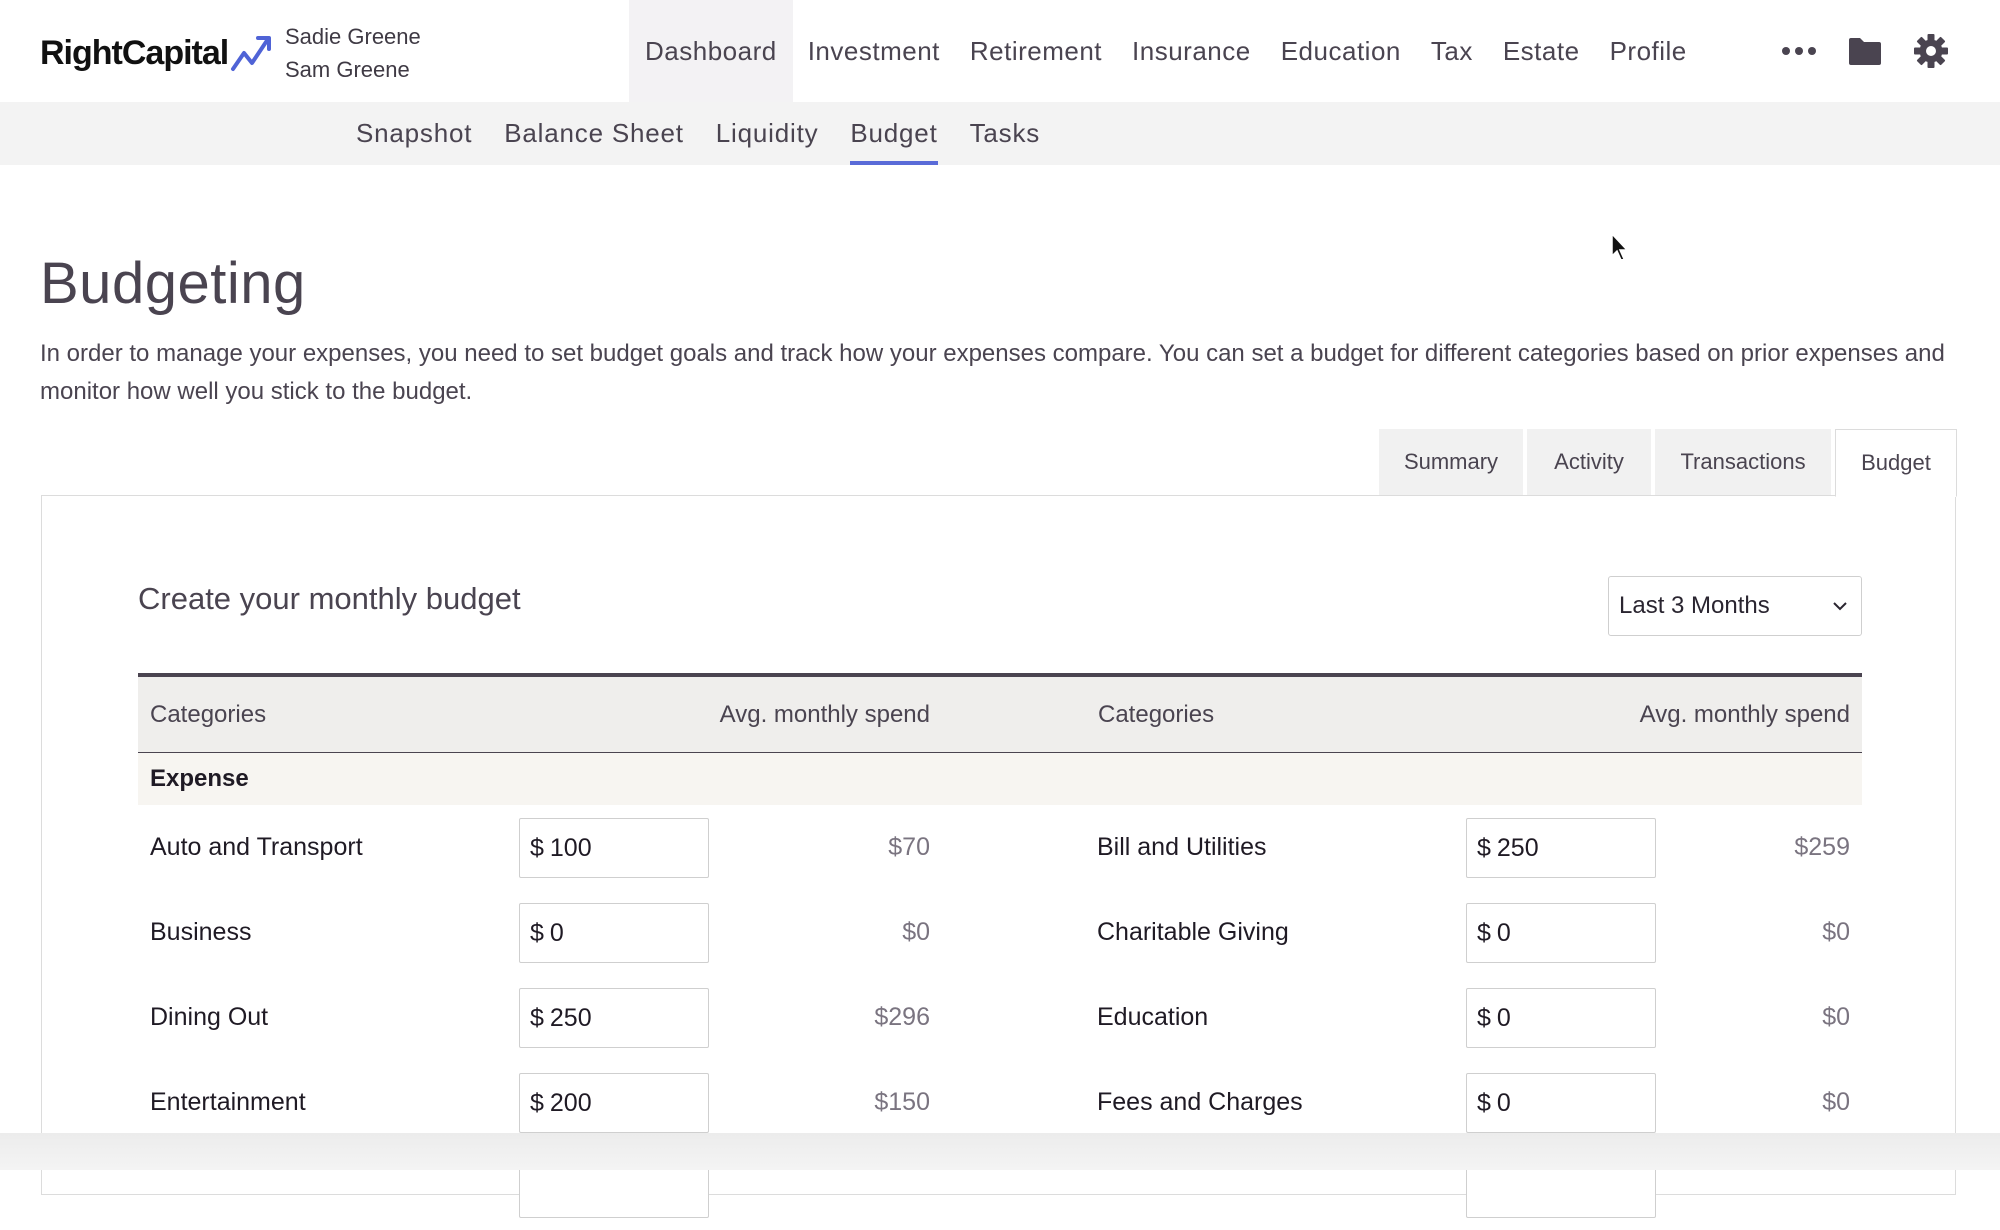  Describe the element at coordinates (134, 52) in the screenshot. I see `brand-name: RightCapital` at that location.